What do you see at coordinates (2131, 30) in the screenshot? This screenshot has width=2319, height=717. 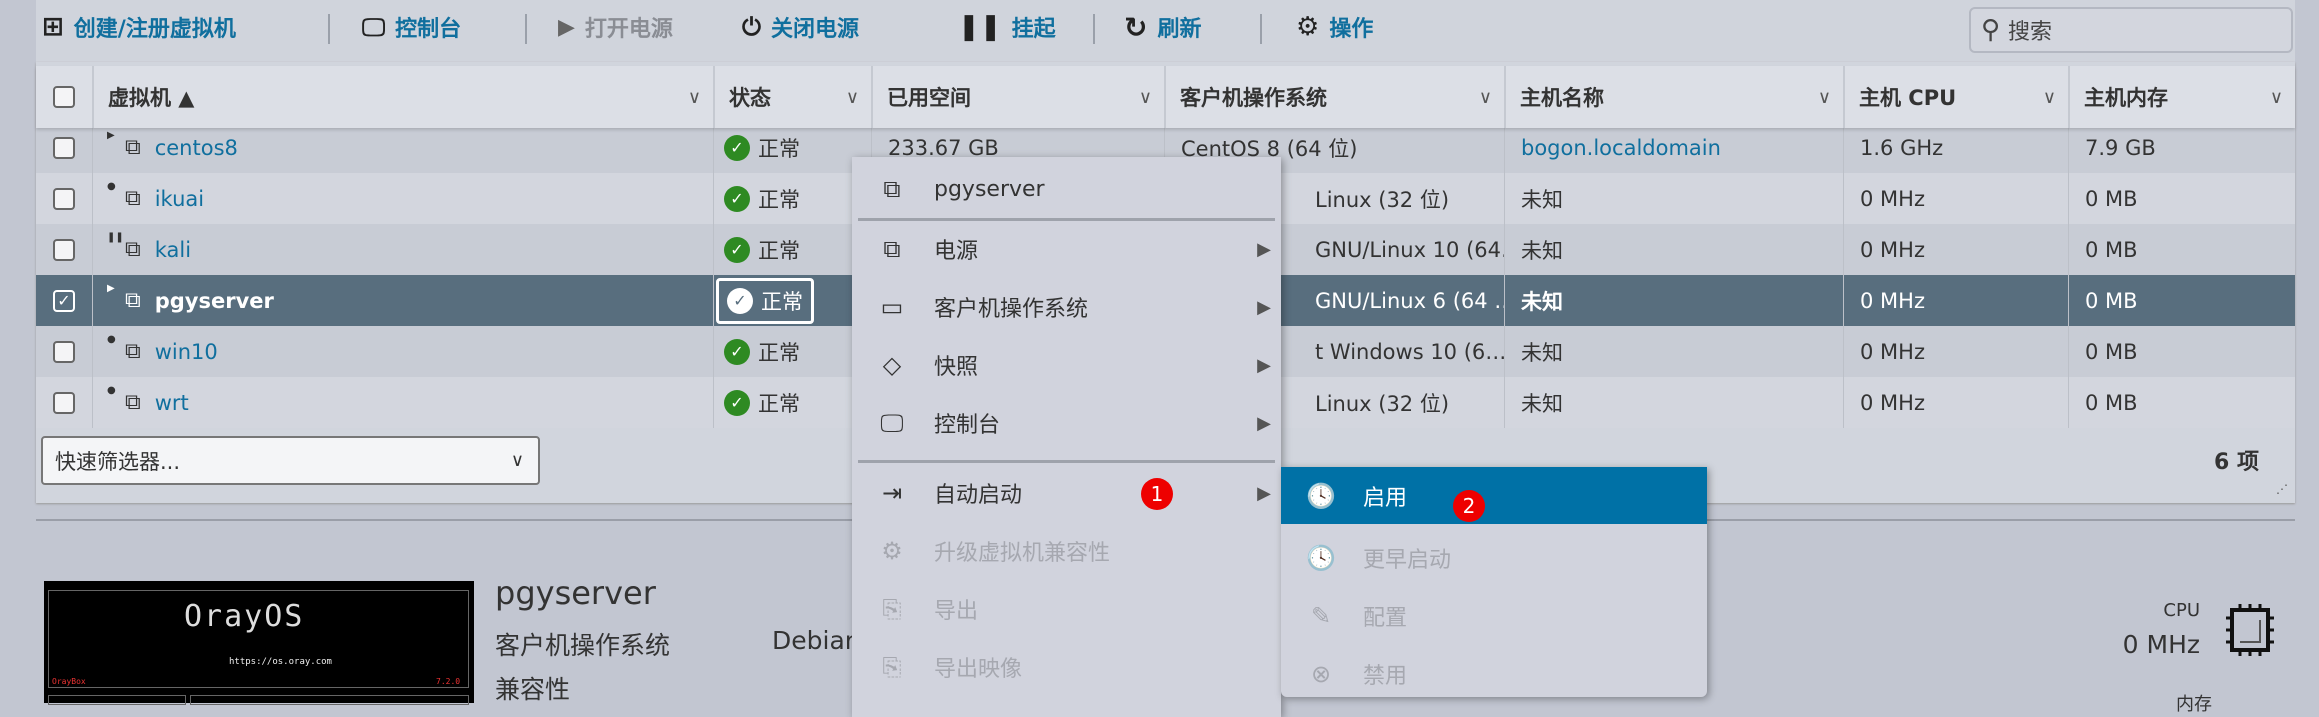 I see `search-input: ⚲ 搜索` at bounding box center [2131, 30].